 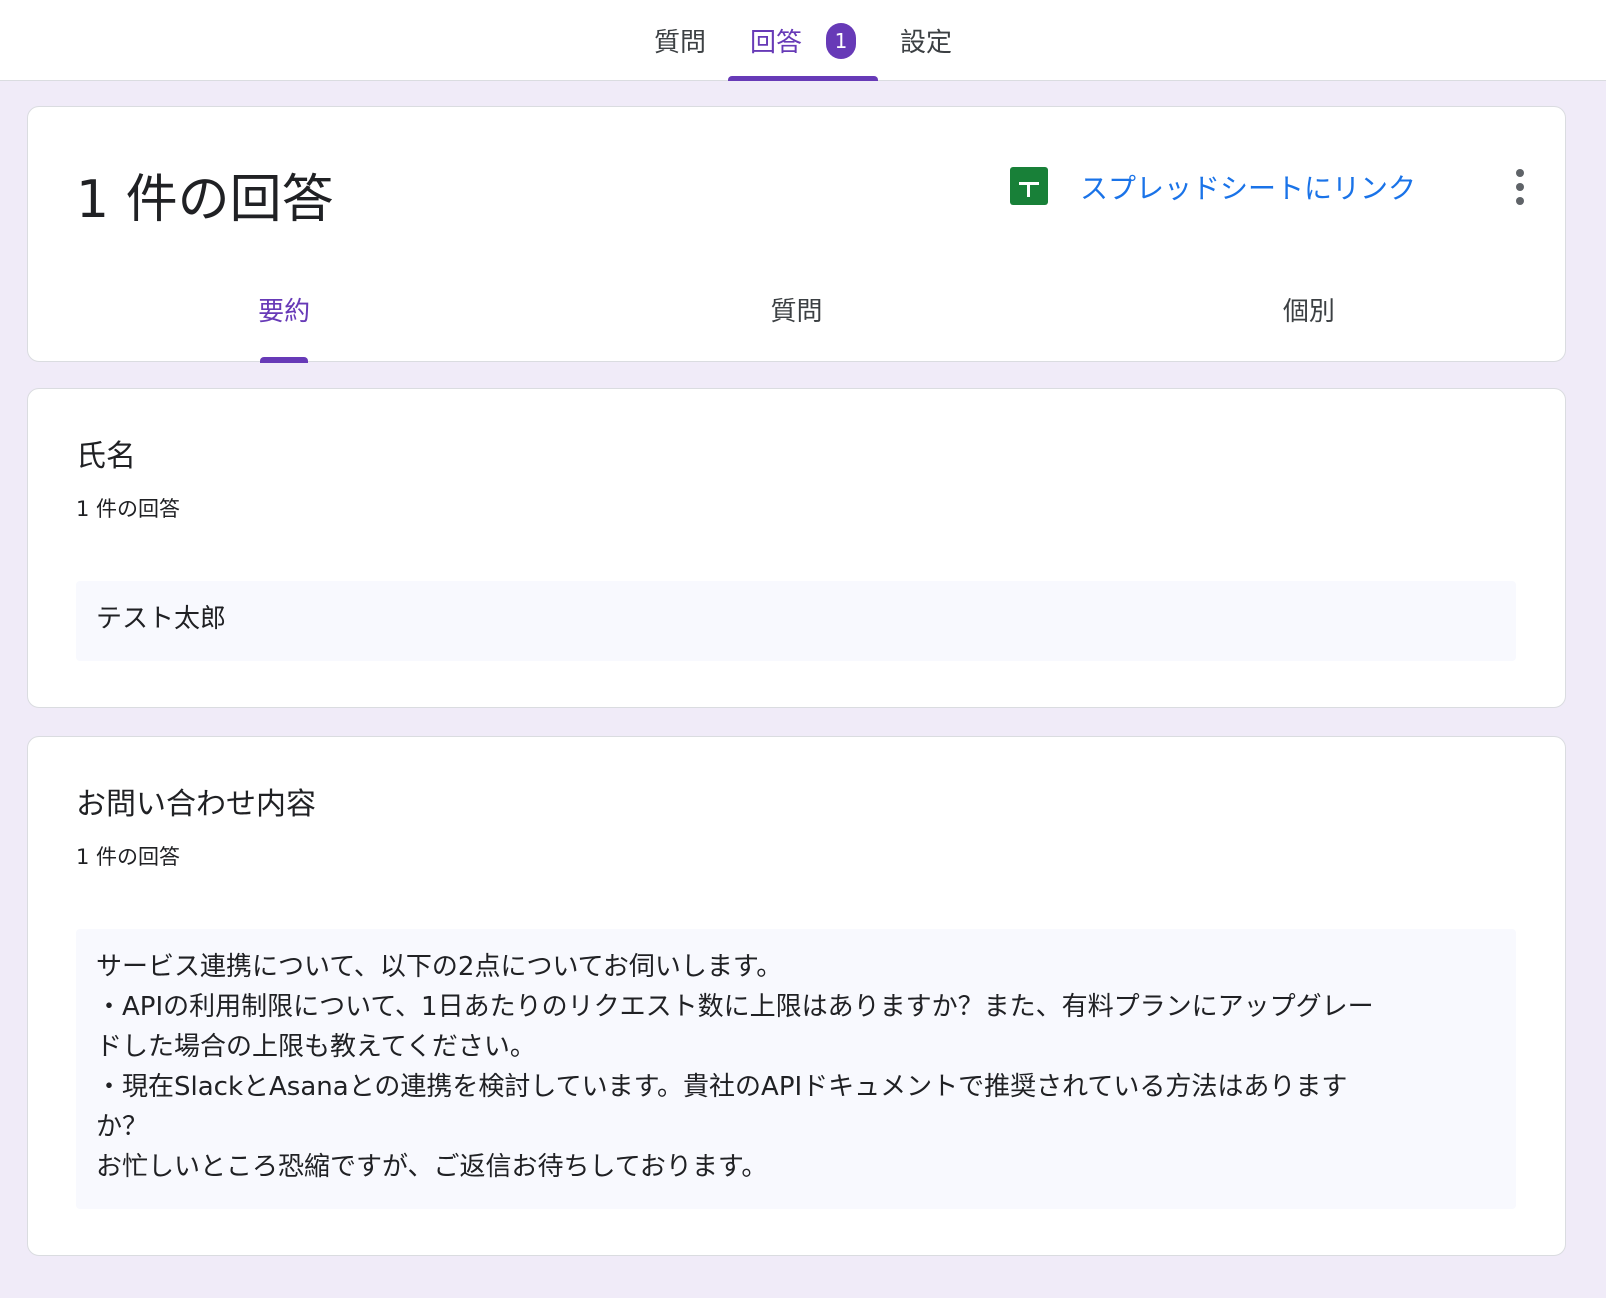 I want to click on sheets-icon, so click(x=1029, y=186).